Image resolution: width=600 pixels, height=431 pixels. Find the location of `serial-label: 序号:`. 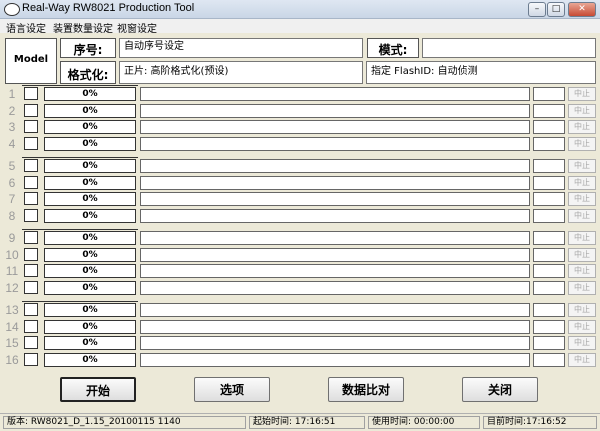

serial-label: 序号: is located at coordinates (88, 50).